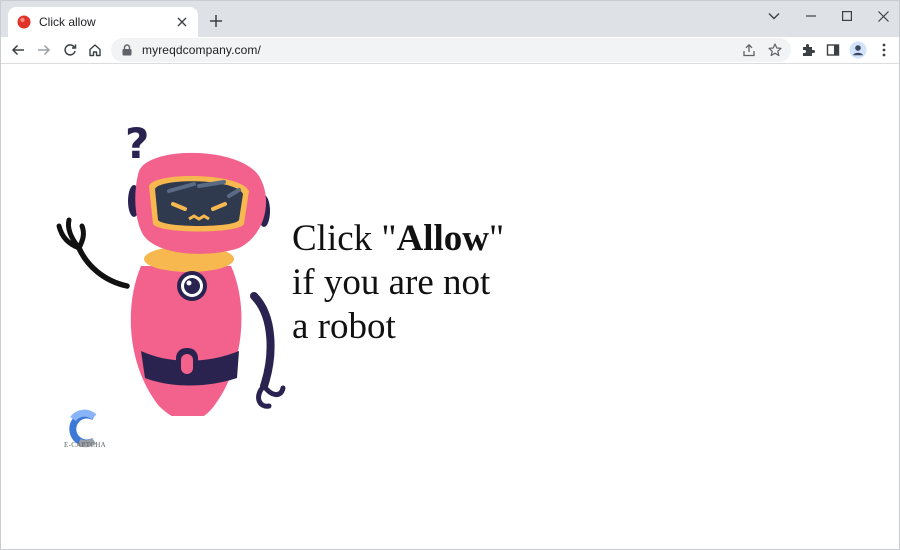 The image size is (900, 550). I want to click on extensions-icon, so click(808, 50).